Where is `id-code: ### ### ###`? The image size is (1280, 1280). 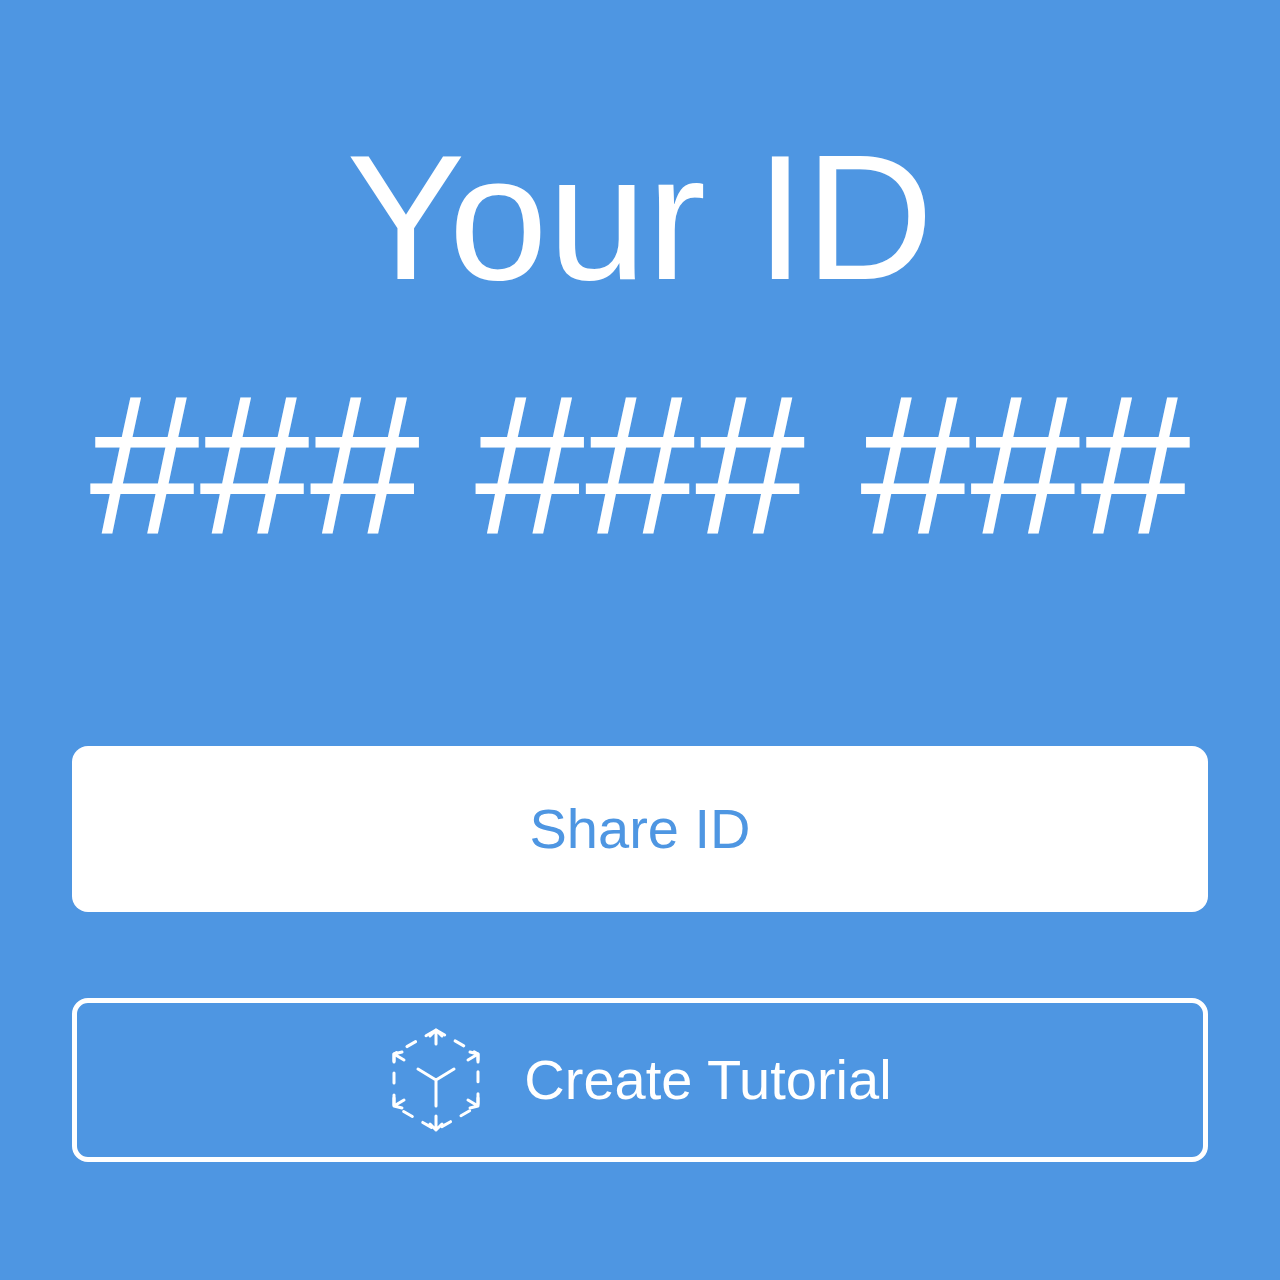
id-code: ### ### ### is located at coordinates (640, 466).